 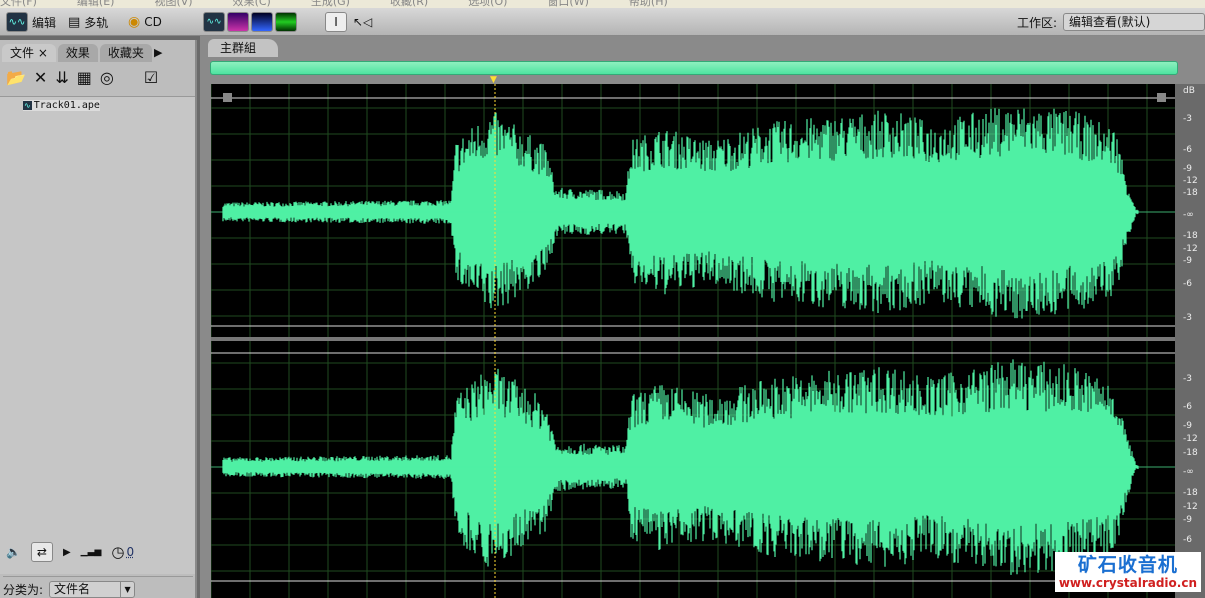 What do you see at coordinates (1161, 97) in the screenshot?
I see `fade-out-handle` at bounding box center [1161, 97].